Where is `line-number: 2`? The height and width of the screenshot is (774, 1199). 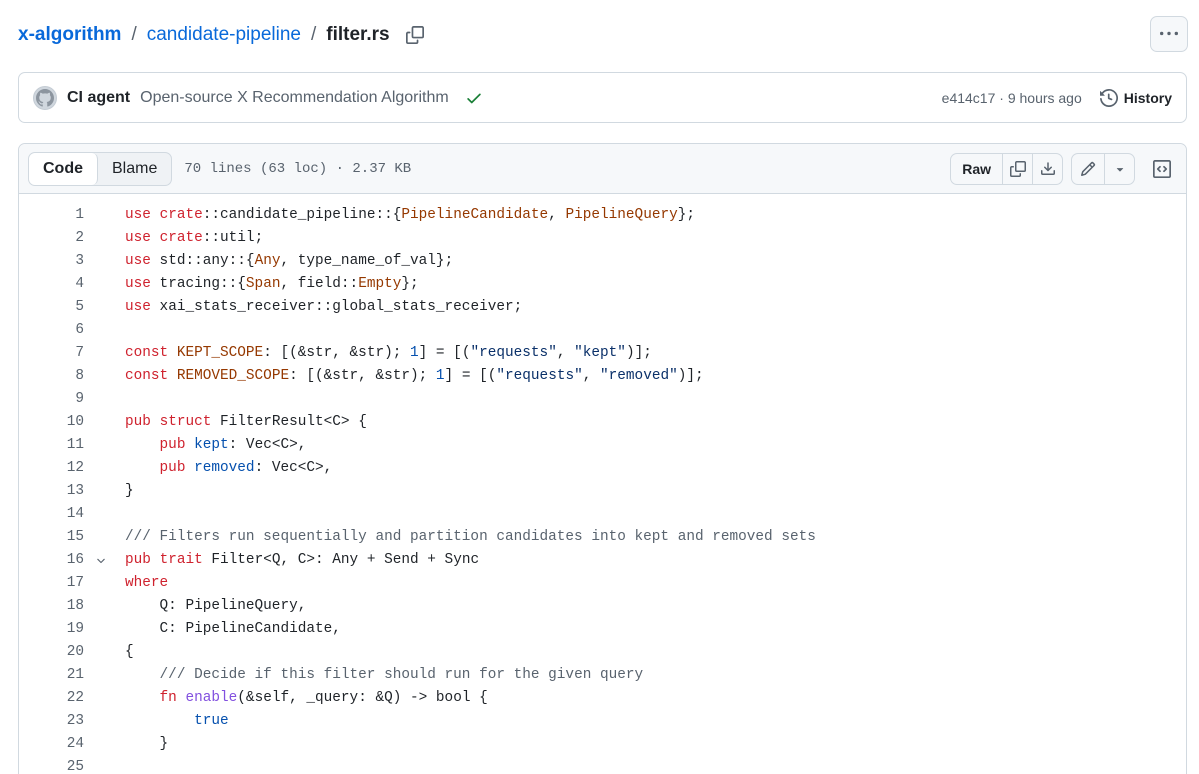
line-number: 2 is located at coordinates (51, 238).